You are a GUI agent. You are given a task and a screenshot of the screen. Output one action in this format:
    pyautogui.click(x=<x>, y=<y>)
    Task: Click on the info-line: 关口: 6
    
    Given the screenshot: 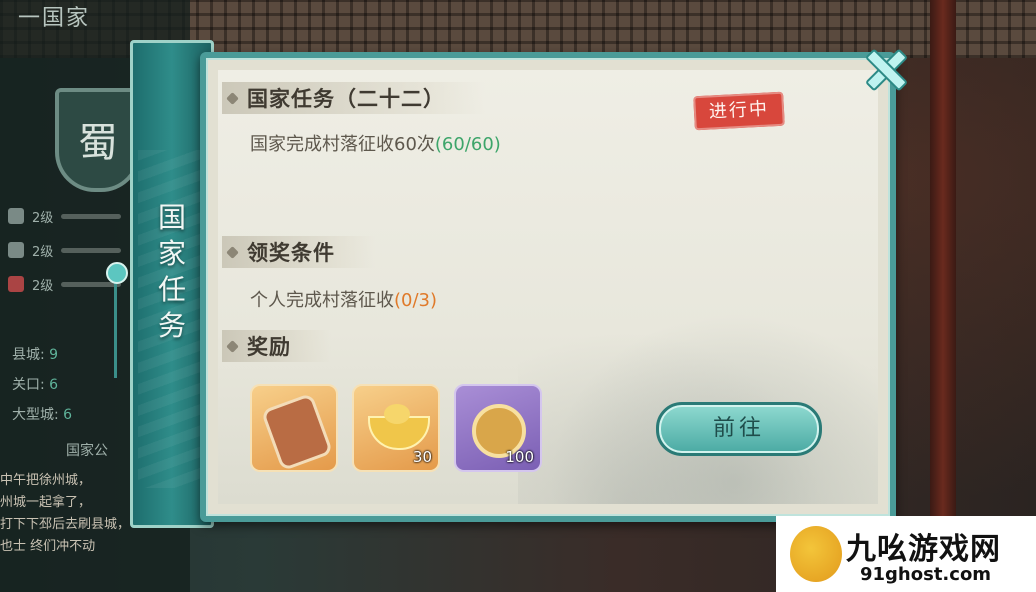 What is the action you would take?
    pyautogui.click(x=35, y=385)
    